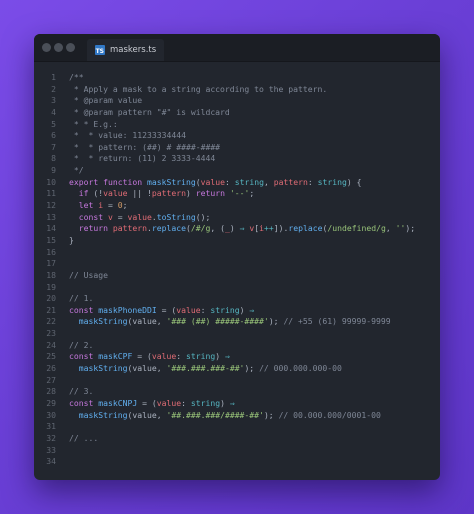  Describe the element at coordinates (237, 101) in the screenshot. I see `code-line: 3 * @param value` at that location.